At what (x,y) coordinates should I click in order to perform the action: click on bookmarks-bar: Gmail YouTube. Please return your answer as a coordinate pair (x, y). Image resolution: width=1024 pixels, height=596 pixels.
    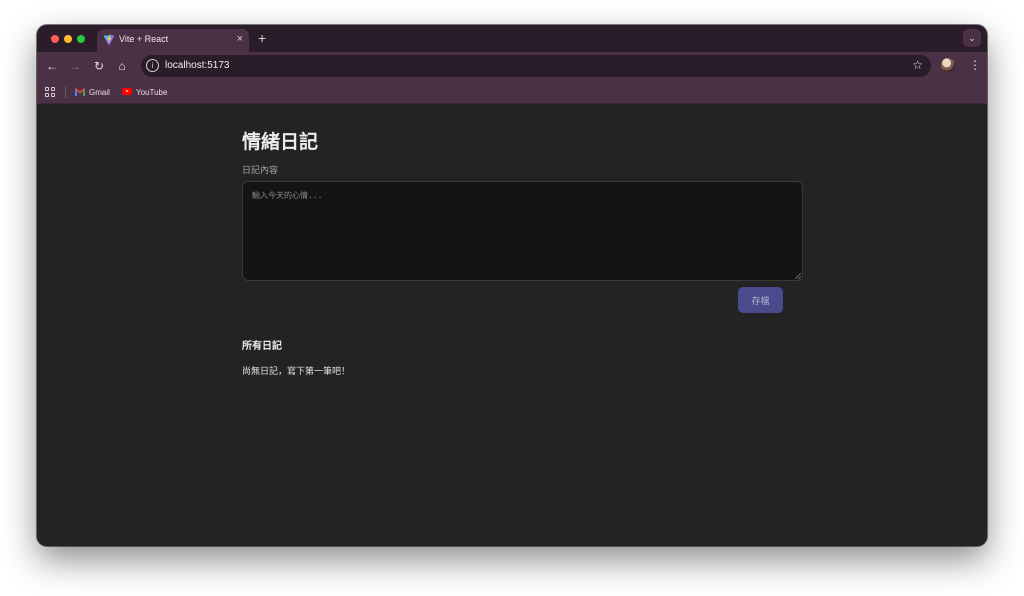
    Looking at the image, I should click on (512, 92).